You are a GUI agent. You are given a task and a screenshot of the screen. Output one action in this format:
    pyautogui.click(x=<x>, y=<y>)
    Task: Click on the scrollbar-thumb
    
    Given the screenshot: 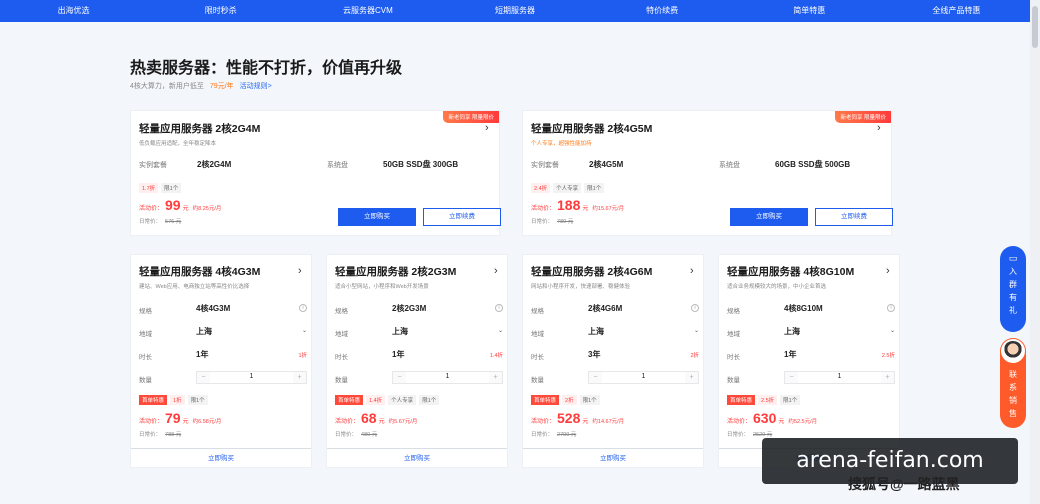 What is the action you would take?
    pyautogui.click(x=1035, y=27)
    